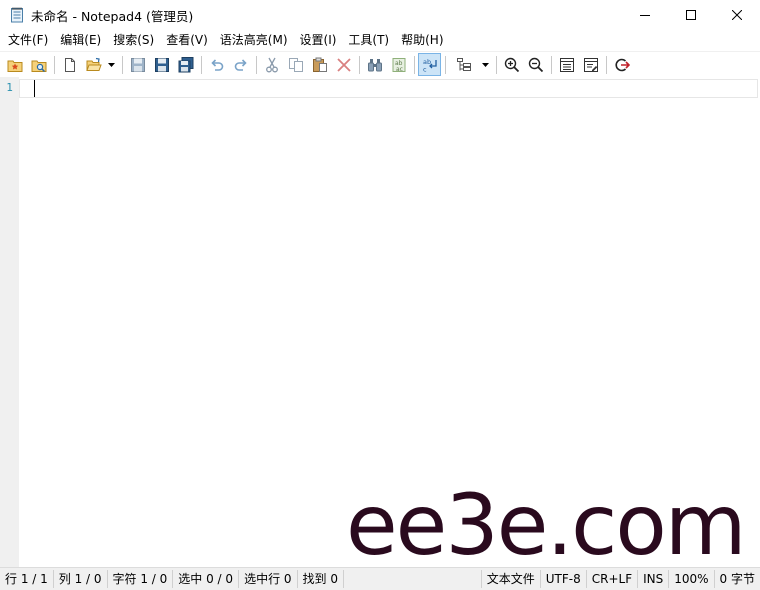 The width and height of the screenshot is (760, 590). I want to click on browse-button, so click(38, 64).